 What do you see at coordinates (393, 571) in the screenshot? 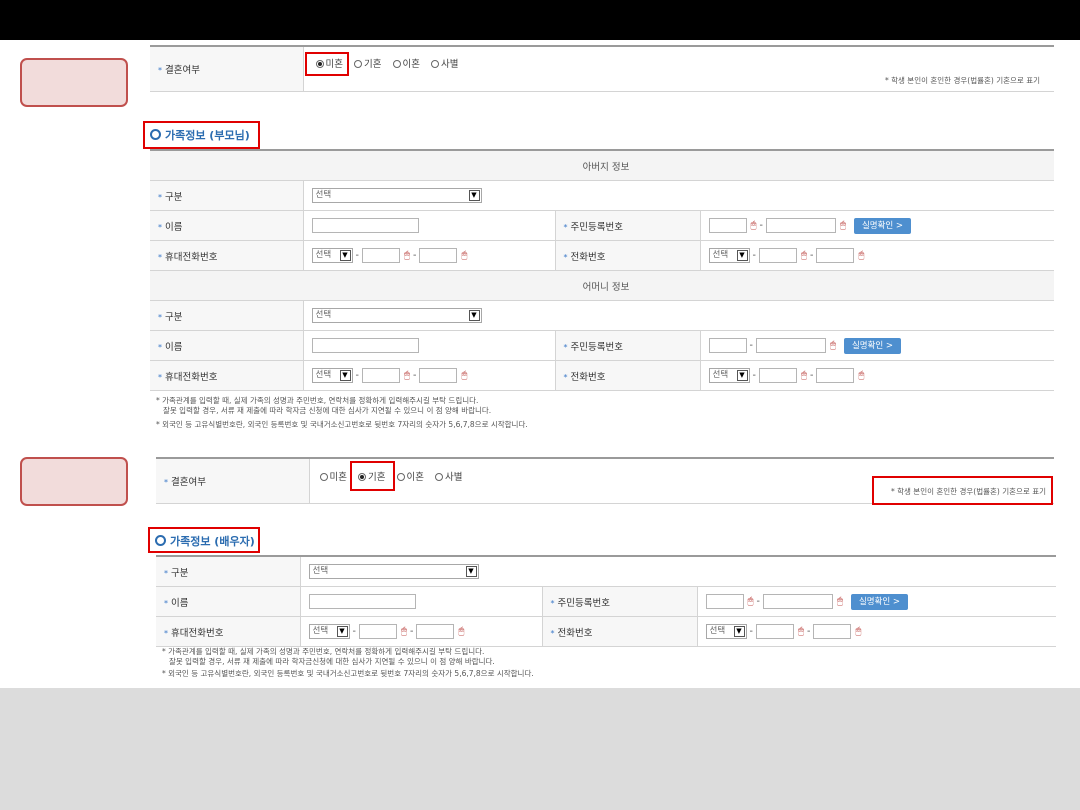
I see `spouse-relation-select: 선택 ▼` at bounding box center [393, 571].